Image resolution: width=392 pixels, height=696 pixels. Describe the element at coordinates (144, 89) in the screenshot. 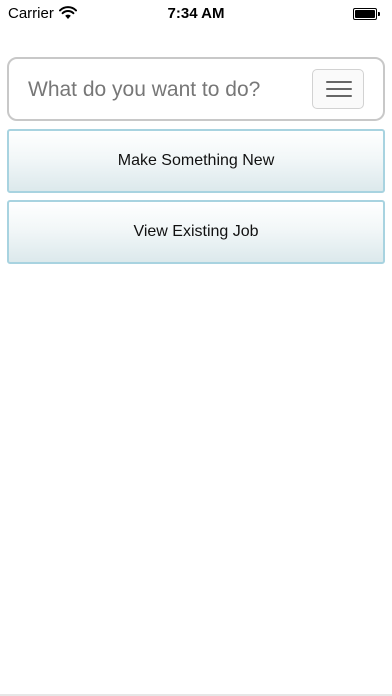

I see `prompt-title: What do you want to do?` at that location.